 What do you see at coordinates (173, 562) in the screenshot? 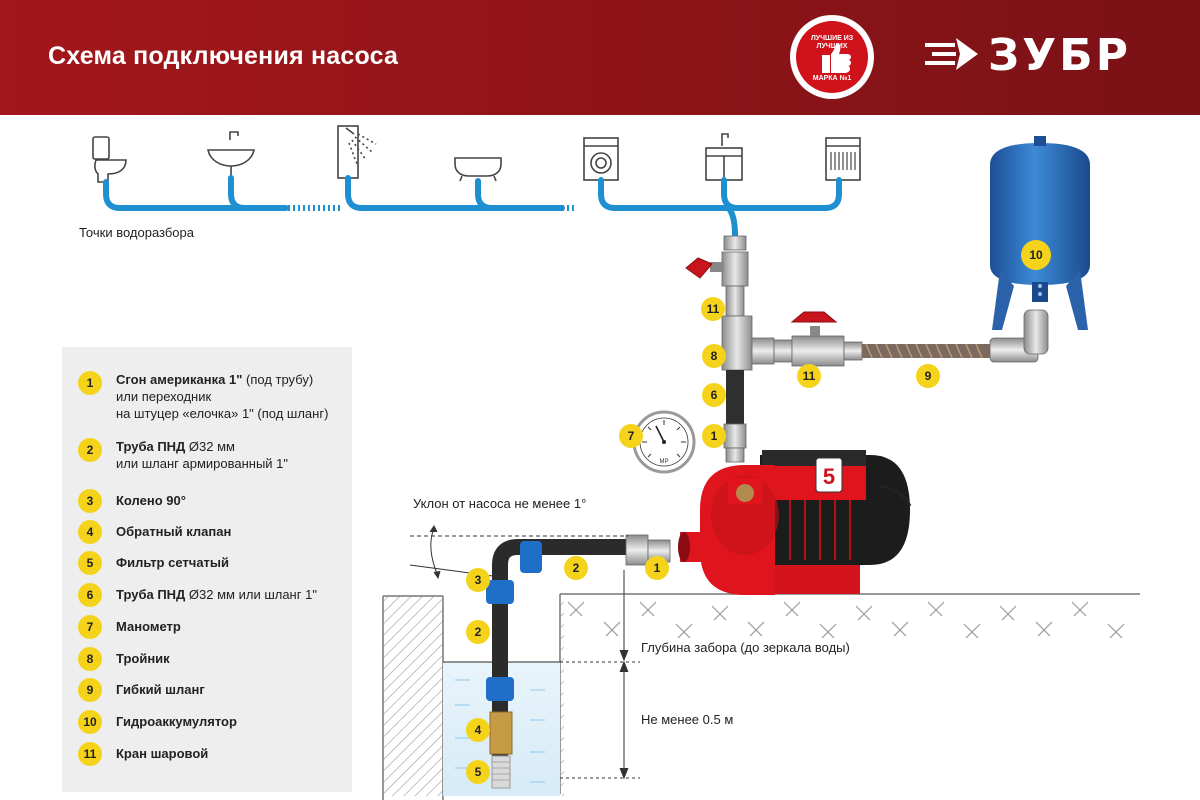
I see `legend-title: Фильтр сетчатый` at bounding box center [173, 562].